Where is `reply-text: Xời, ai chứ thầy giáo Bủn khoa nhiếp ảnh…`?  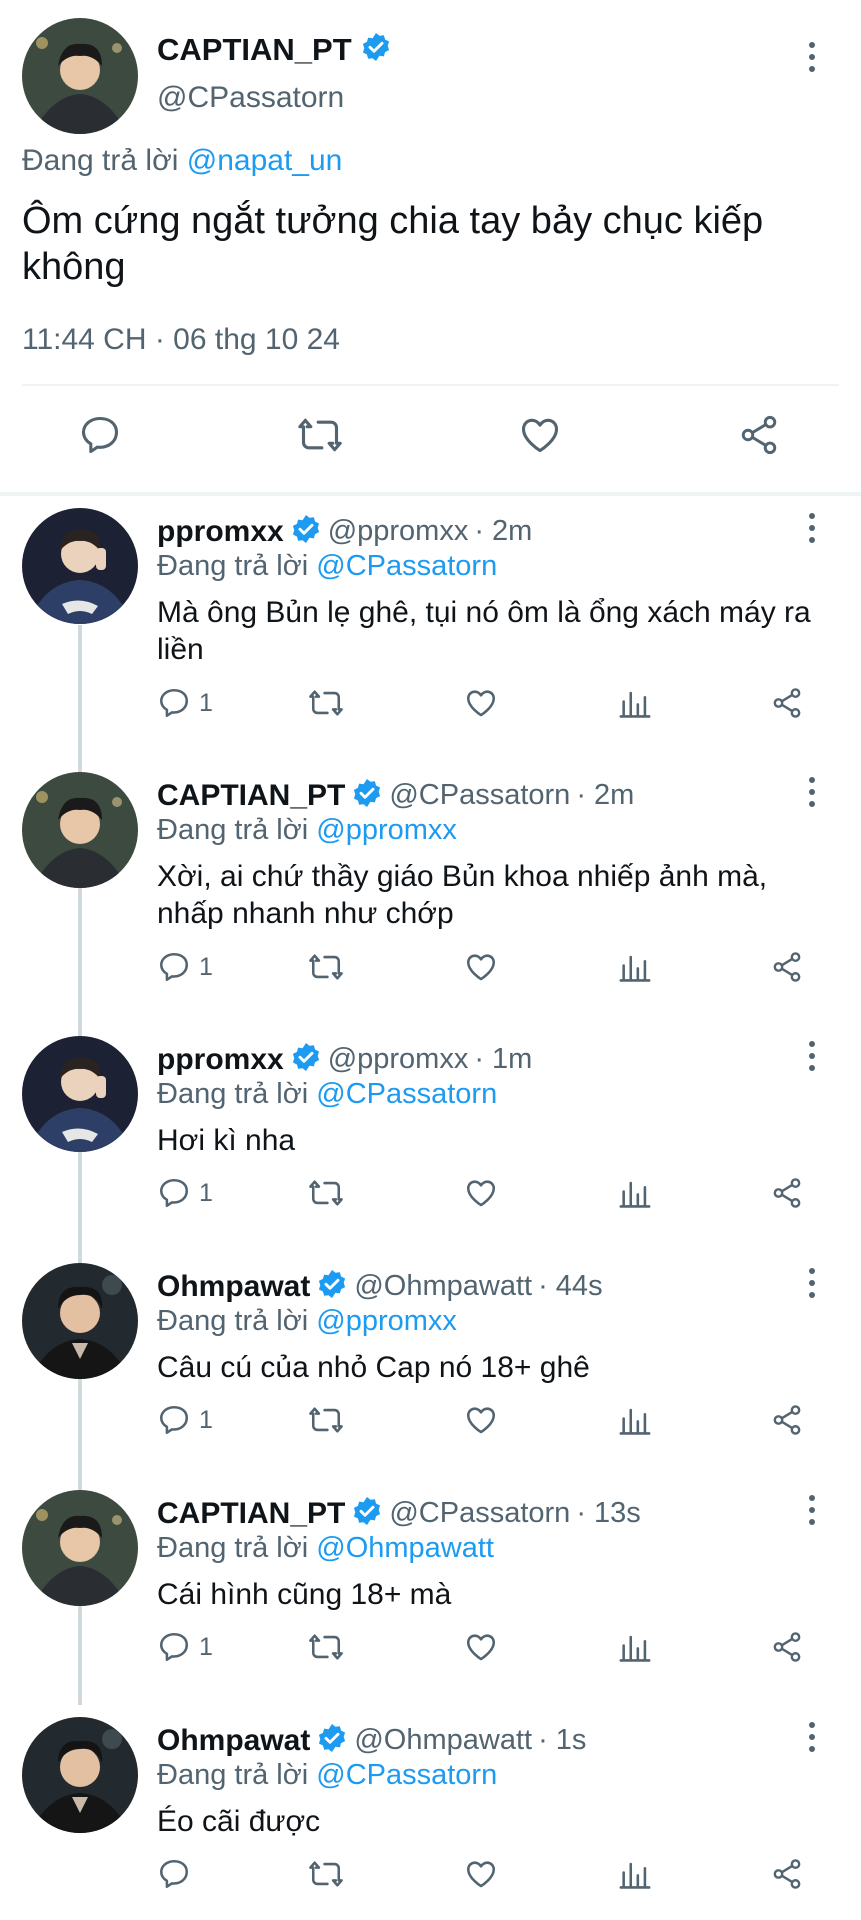 reply-text: Xời, ai chứ thầy giáo Bủn khoa nhiếp ảnh… is located at coordinates (462, 895).